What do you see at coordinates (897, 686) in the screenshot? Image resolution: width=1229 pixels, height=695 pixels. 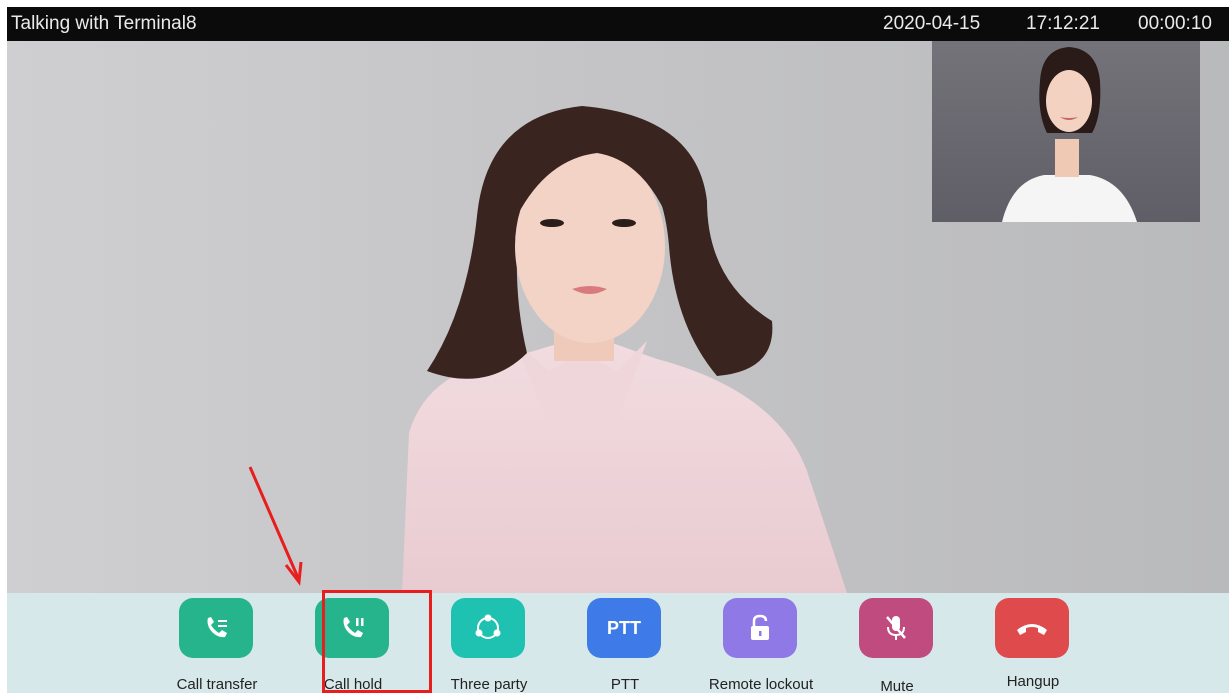 I see `mute-label: Mute` at bounding box center [897, 686].